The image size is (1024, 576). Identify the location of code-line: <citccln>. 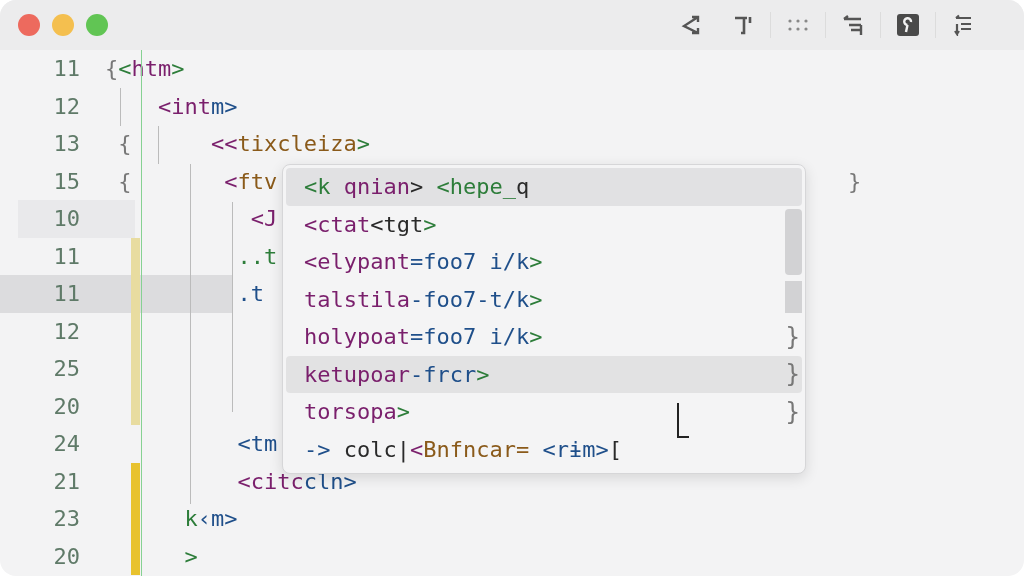
(296, 481).